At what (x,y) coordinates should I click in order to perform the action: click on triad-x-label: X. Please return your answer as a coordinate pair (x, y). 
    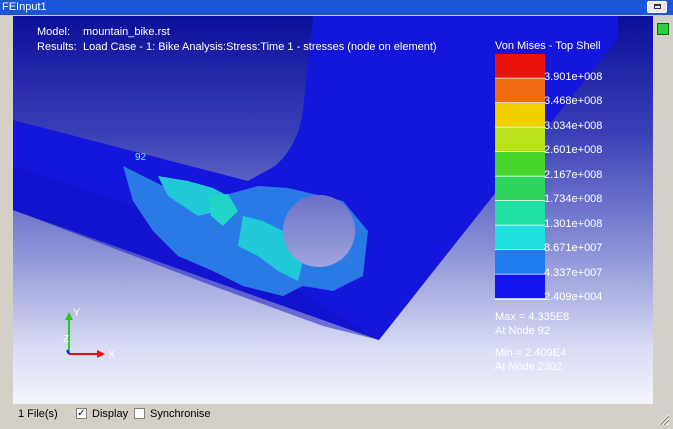
    Looking at the image, I should click on (112, 355).